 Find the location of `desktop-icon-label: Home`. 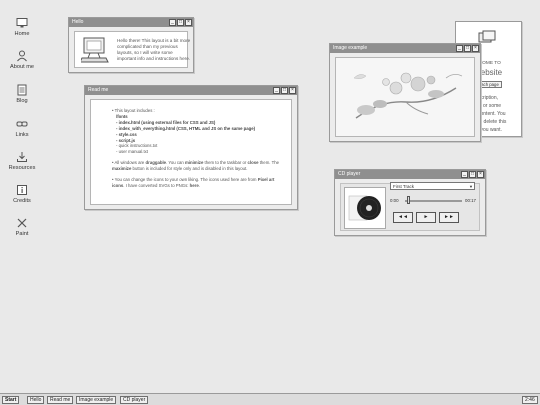

desktop-icon-label: Home is located at coordinates (22, 34).